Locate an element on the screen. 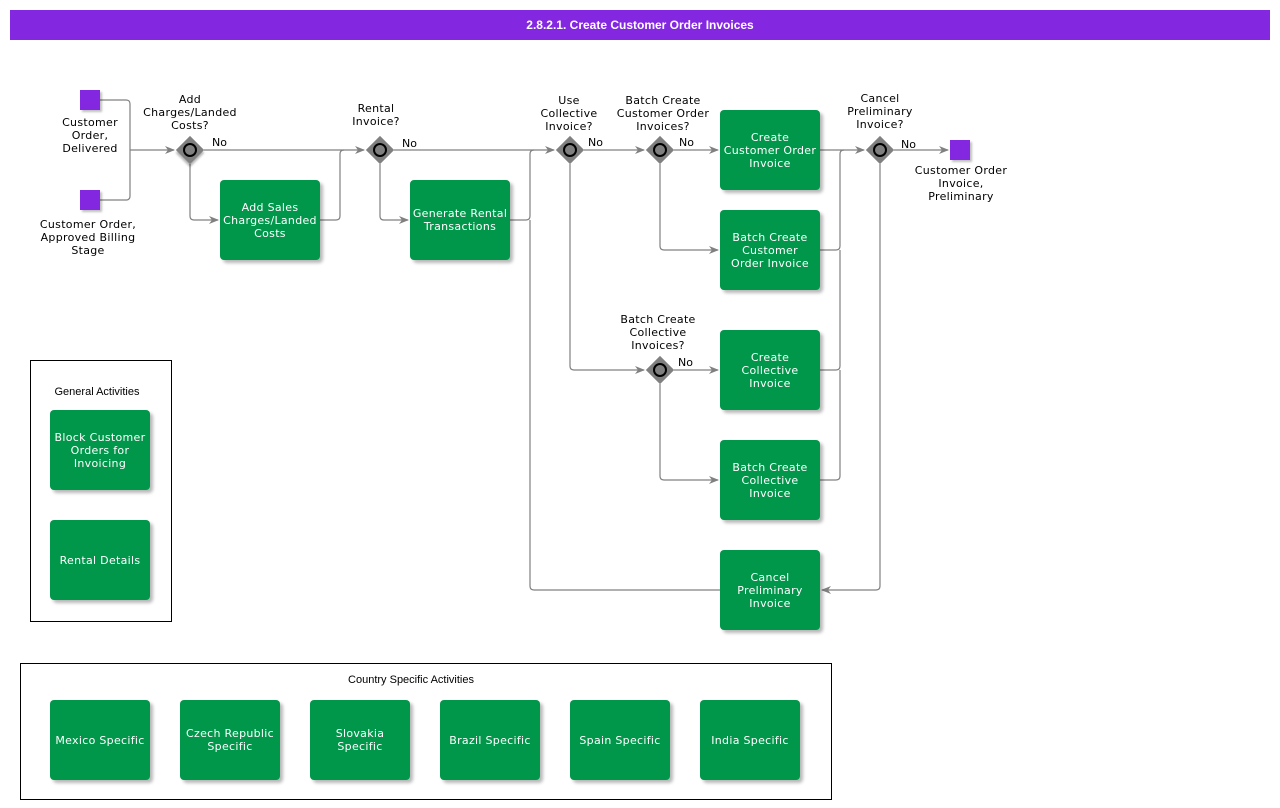 Image resolution: width=1280 pixels, height=808 pixels. task-create-collective-invoice: Create Collective Invoice is located at coordinates (770, 370).